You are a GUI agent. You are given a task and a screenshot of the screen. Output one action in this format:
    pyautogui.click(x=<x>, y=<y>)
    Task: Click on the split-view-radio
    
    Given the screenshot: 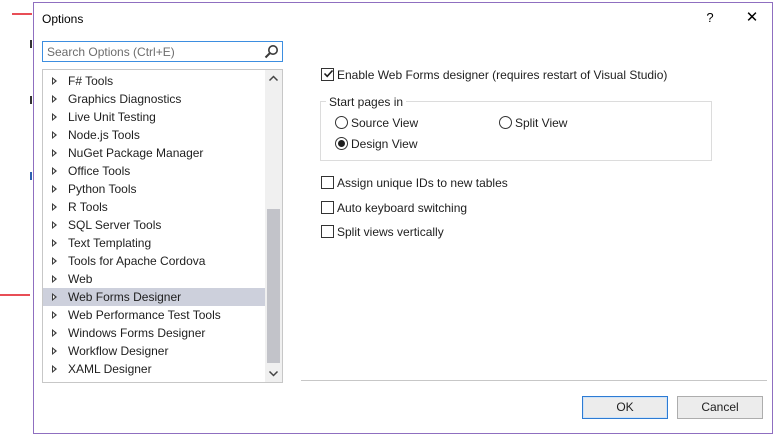 What is the action you would take?
    pyautogui.click(x=505, y=122)
    